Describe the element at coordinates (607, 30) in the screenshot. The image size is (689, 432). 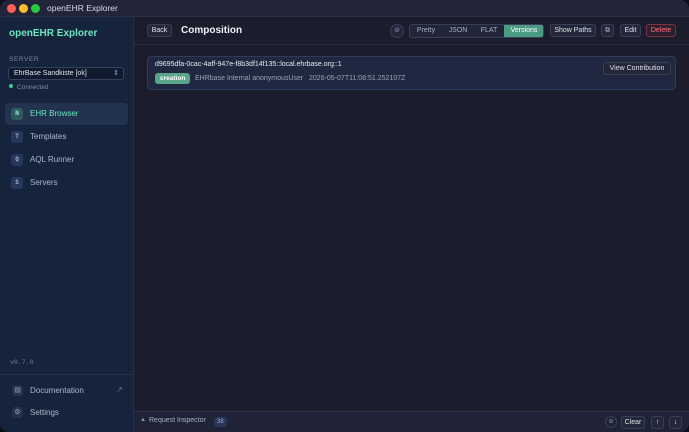
I see `copy-icon: ⧉` at that location.